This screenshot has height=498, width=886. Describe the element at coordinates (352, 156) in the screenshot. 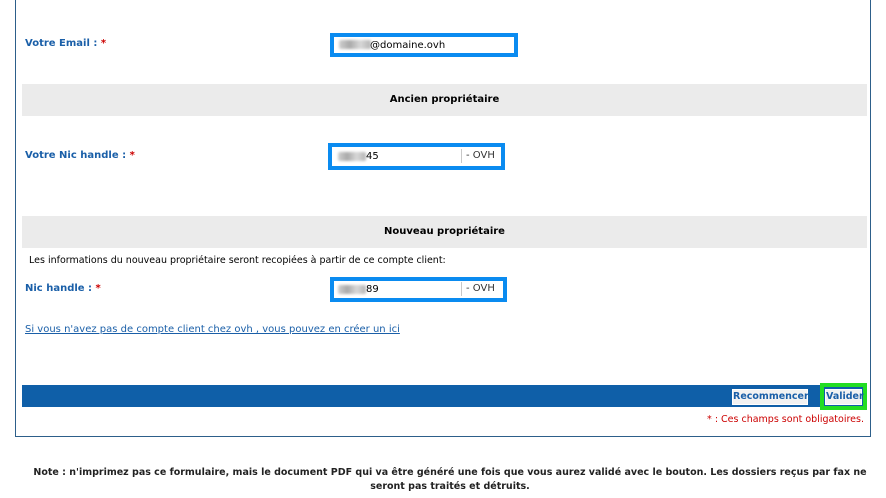

I see `redacted-old-nic-prefix` at that location.